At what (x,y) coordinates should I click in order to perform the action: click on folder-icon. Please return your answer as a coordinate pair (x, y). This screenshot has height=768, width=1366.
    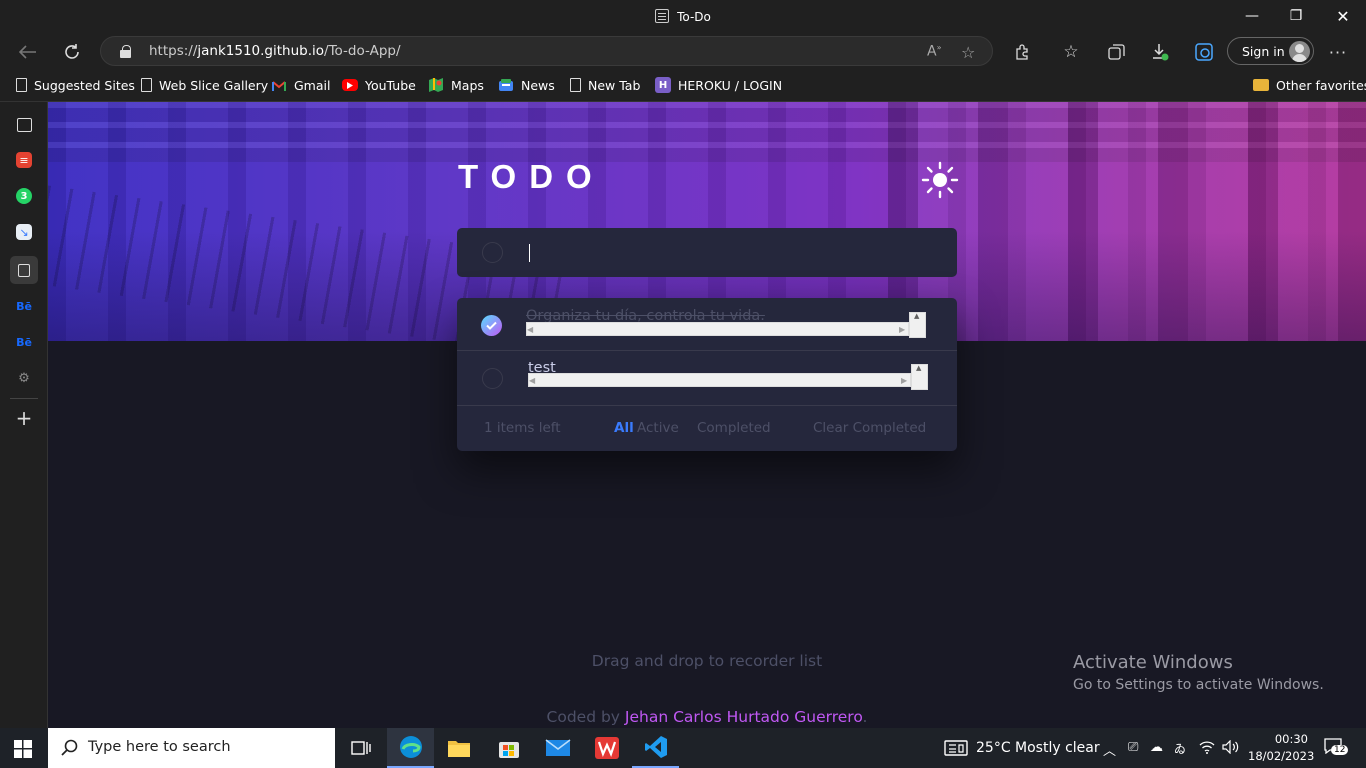
    Looking at the image, I should click on (1261, 85).